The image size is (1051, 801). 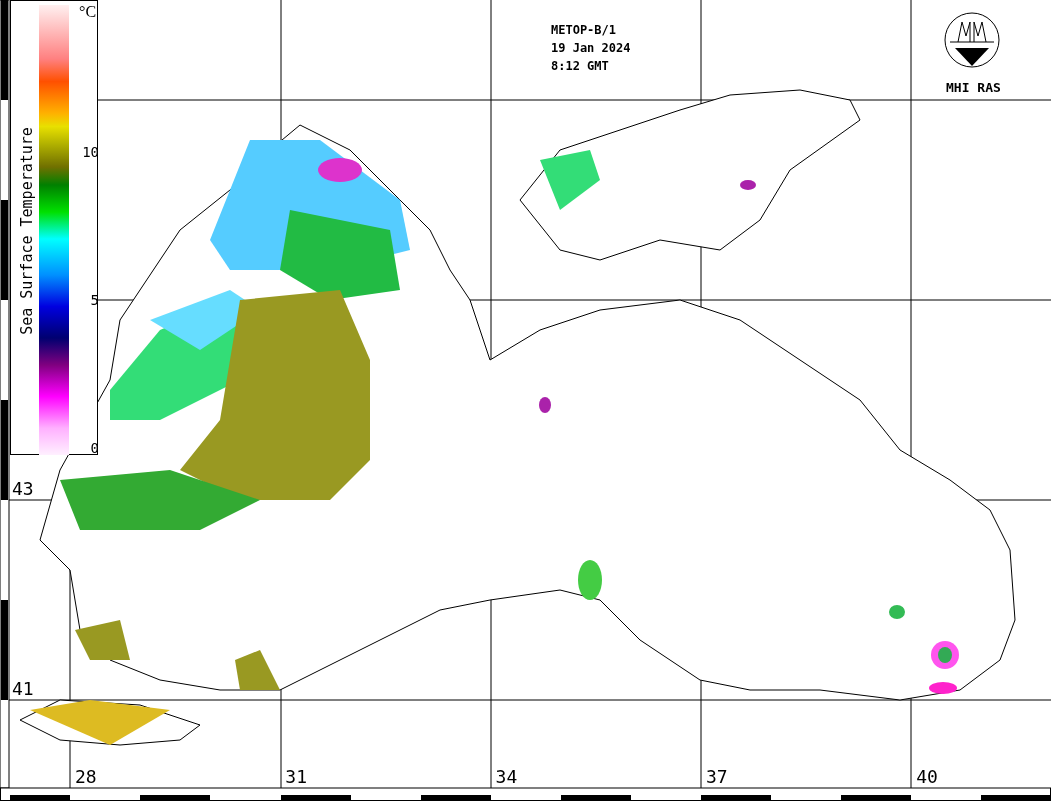 What do you see at coordinates (584, 30) in the screenshot?
I see `header-text: METOP-B/1` at bounding box center [584, 30].